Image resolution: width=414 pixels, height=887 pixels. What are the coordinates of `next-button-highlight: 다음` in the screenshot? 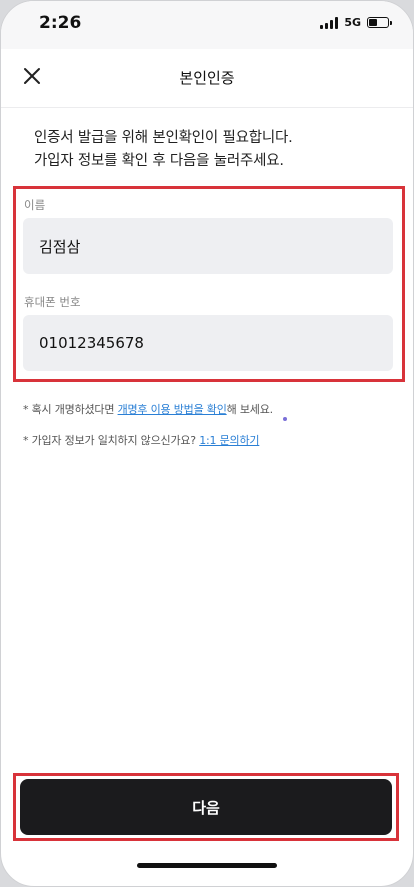 It's located at (206, 807).